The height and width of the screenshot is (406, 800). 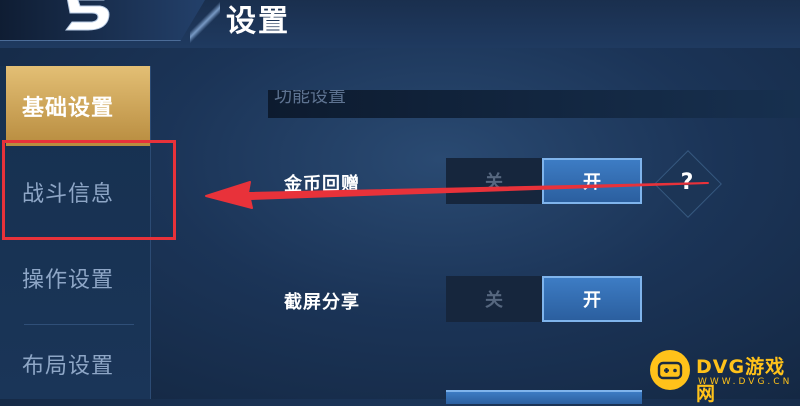 I want to click on screenshot-share-toggle: 关 开, so click(x=544, y=299).